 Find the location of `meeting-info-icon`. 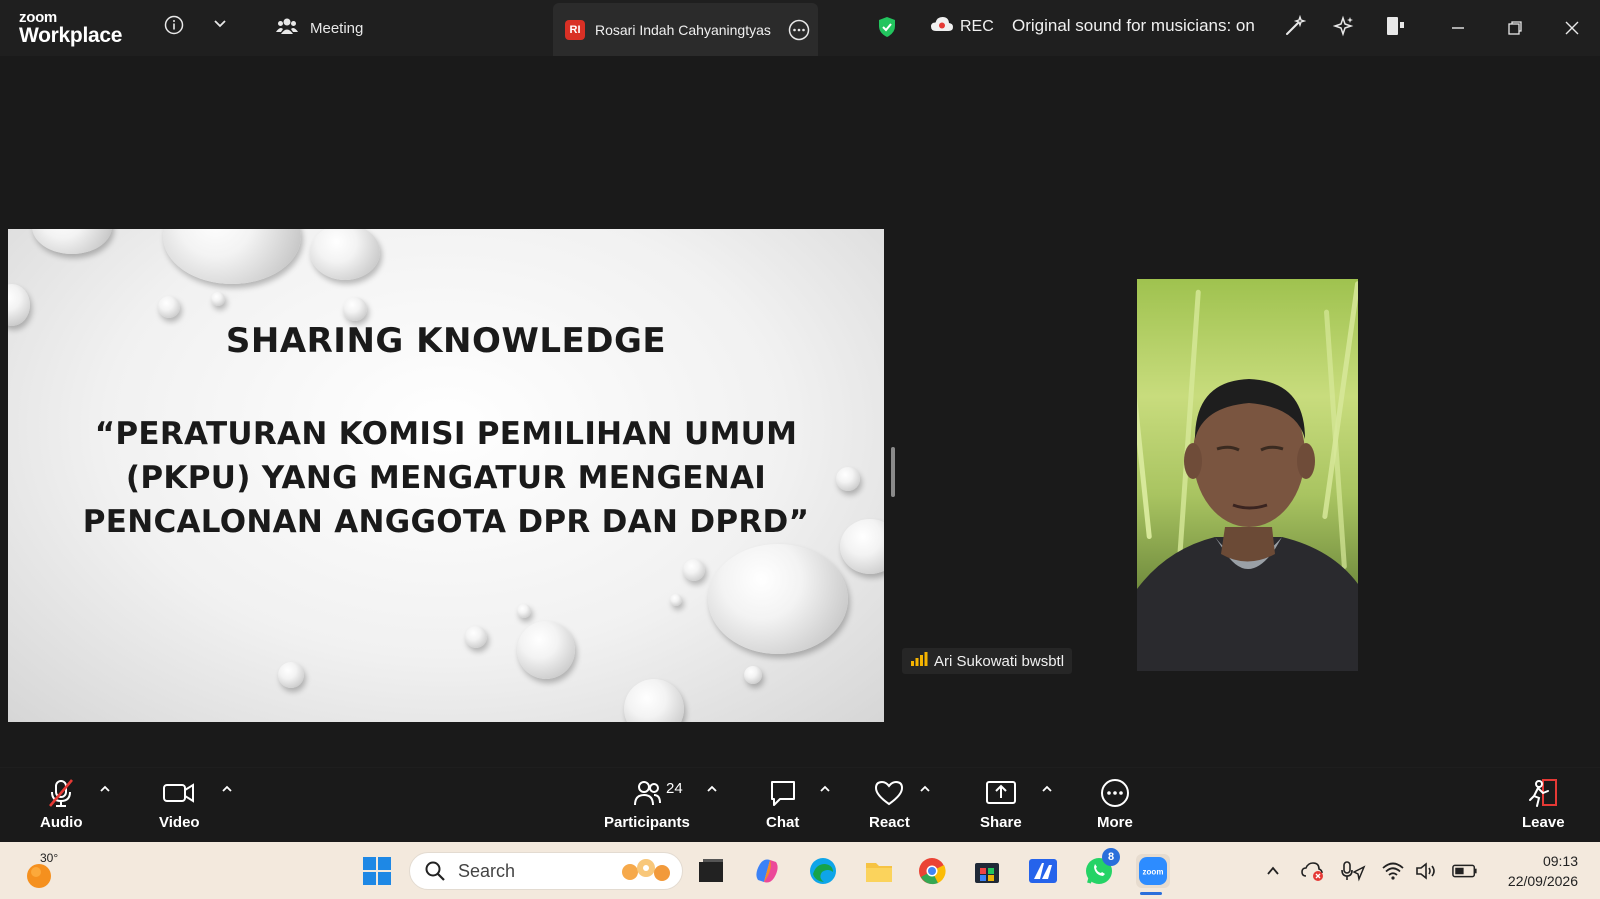

meeting-info-icon is located at coordinates (174, 25).